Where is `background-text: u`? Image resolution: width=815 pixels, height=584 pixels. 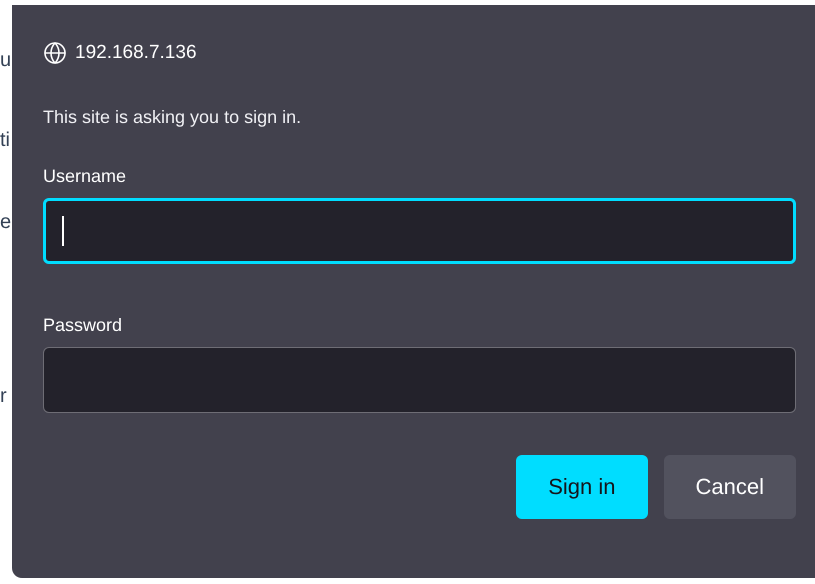 background-text: u is located at coordinates (6, 60).